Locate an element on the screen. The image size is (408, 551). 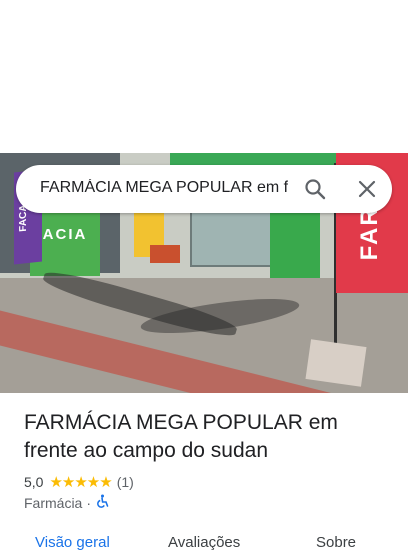
rating-row: 5,0 ★★★★★ (1) is located at coordinates (79, 482).